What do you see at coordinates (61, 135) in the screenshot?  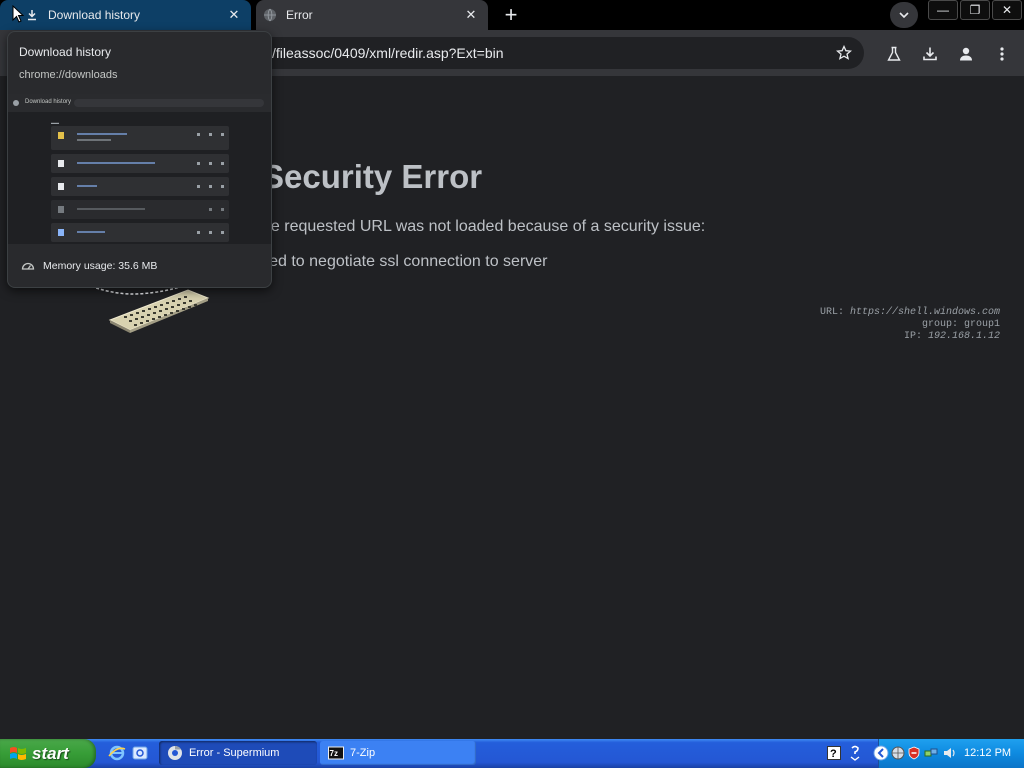 I see `folder-icon` at bounding box center [61, 135].